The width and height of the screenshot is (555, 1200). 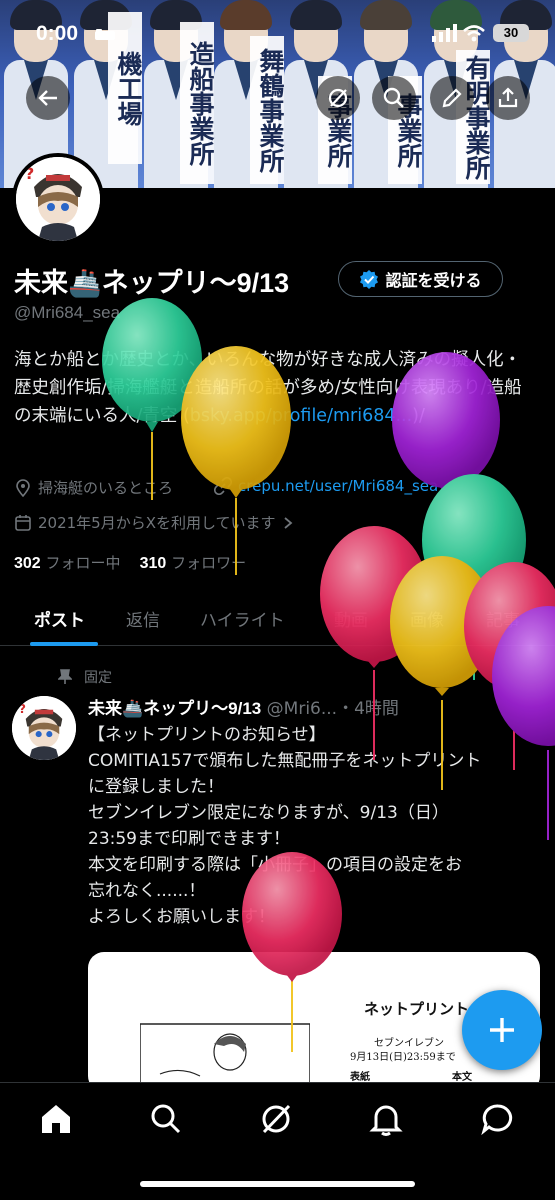 I want to click on nav-grok, so click(x=276, y=1119).